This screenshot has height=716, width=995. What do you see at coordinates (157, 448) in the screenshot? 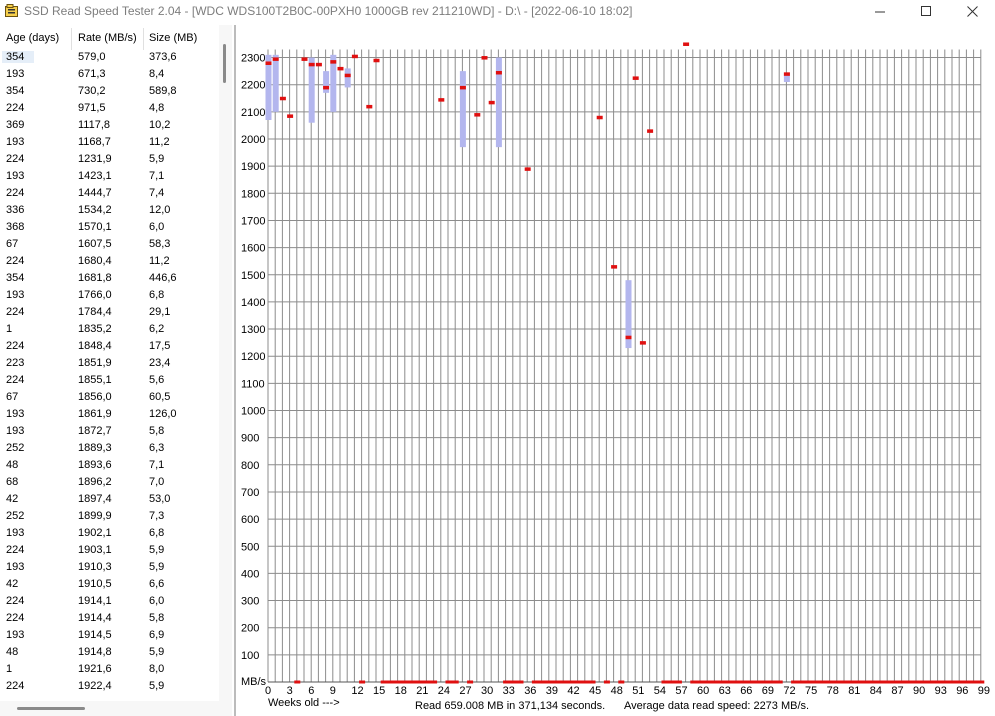
I see `size-cell: 6,3` at bounding box center [157, 448].